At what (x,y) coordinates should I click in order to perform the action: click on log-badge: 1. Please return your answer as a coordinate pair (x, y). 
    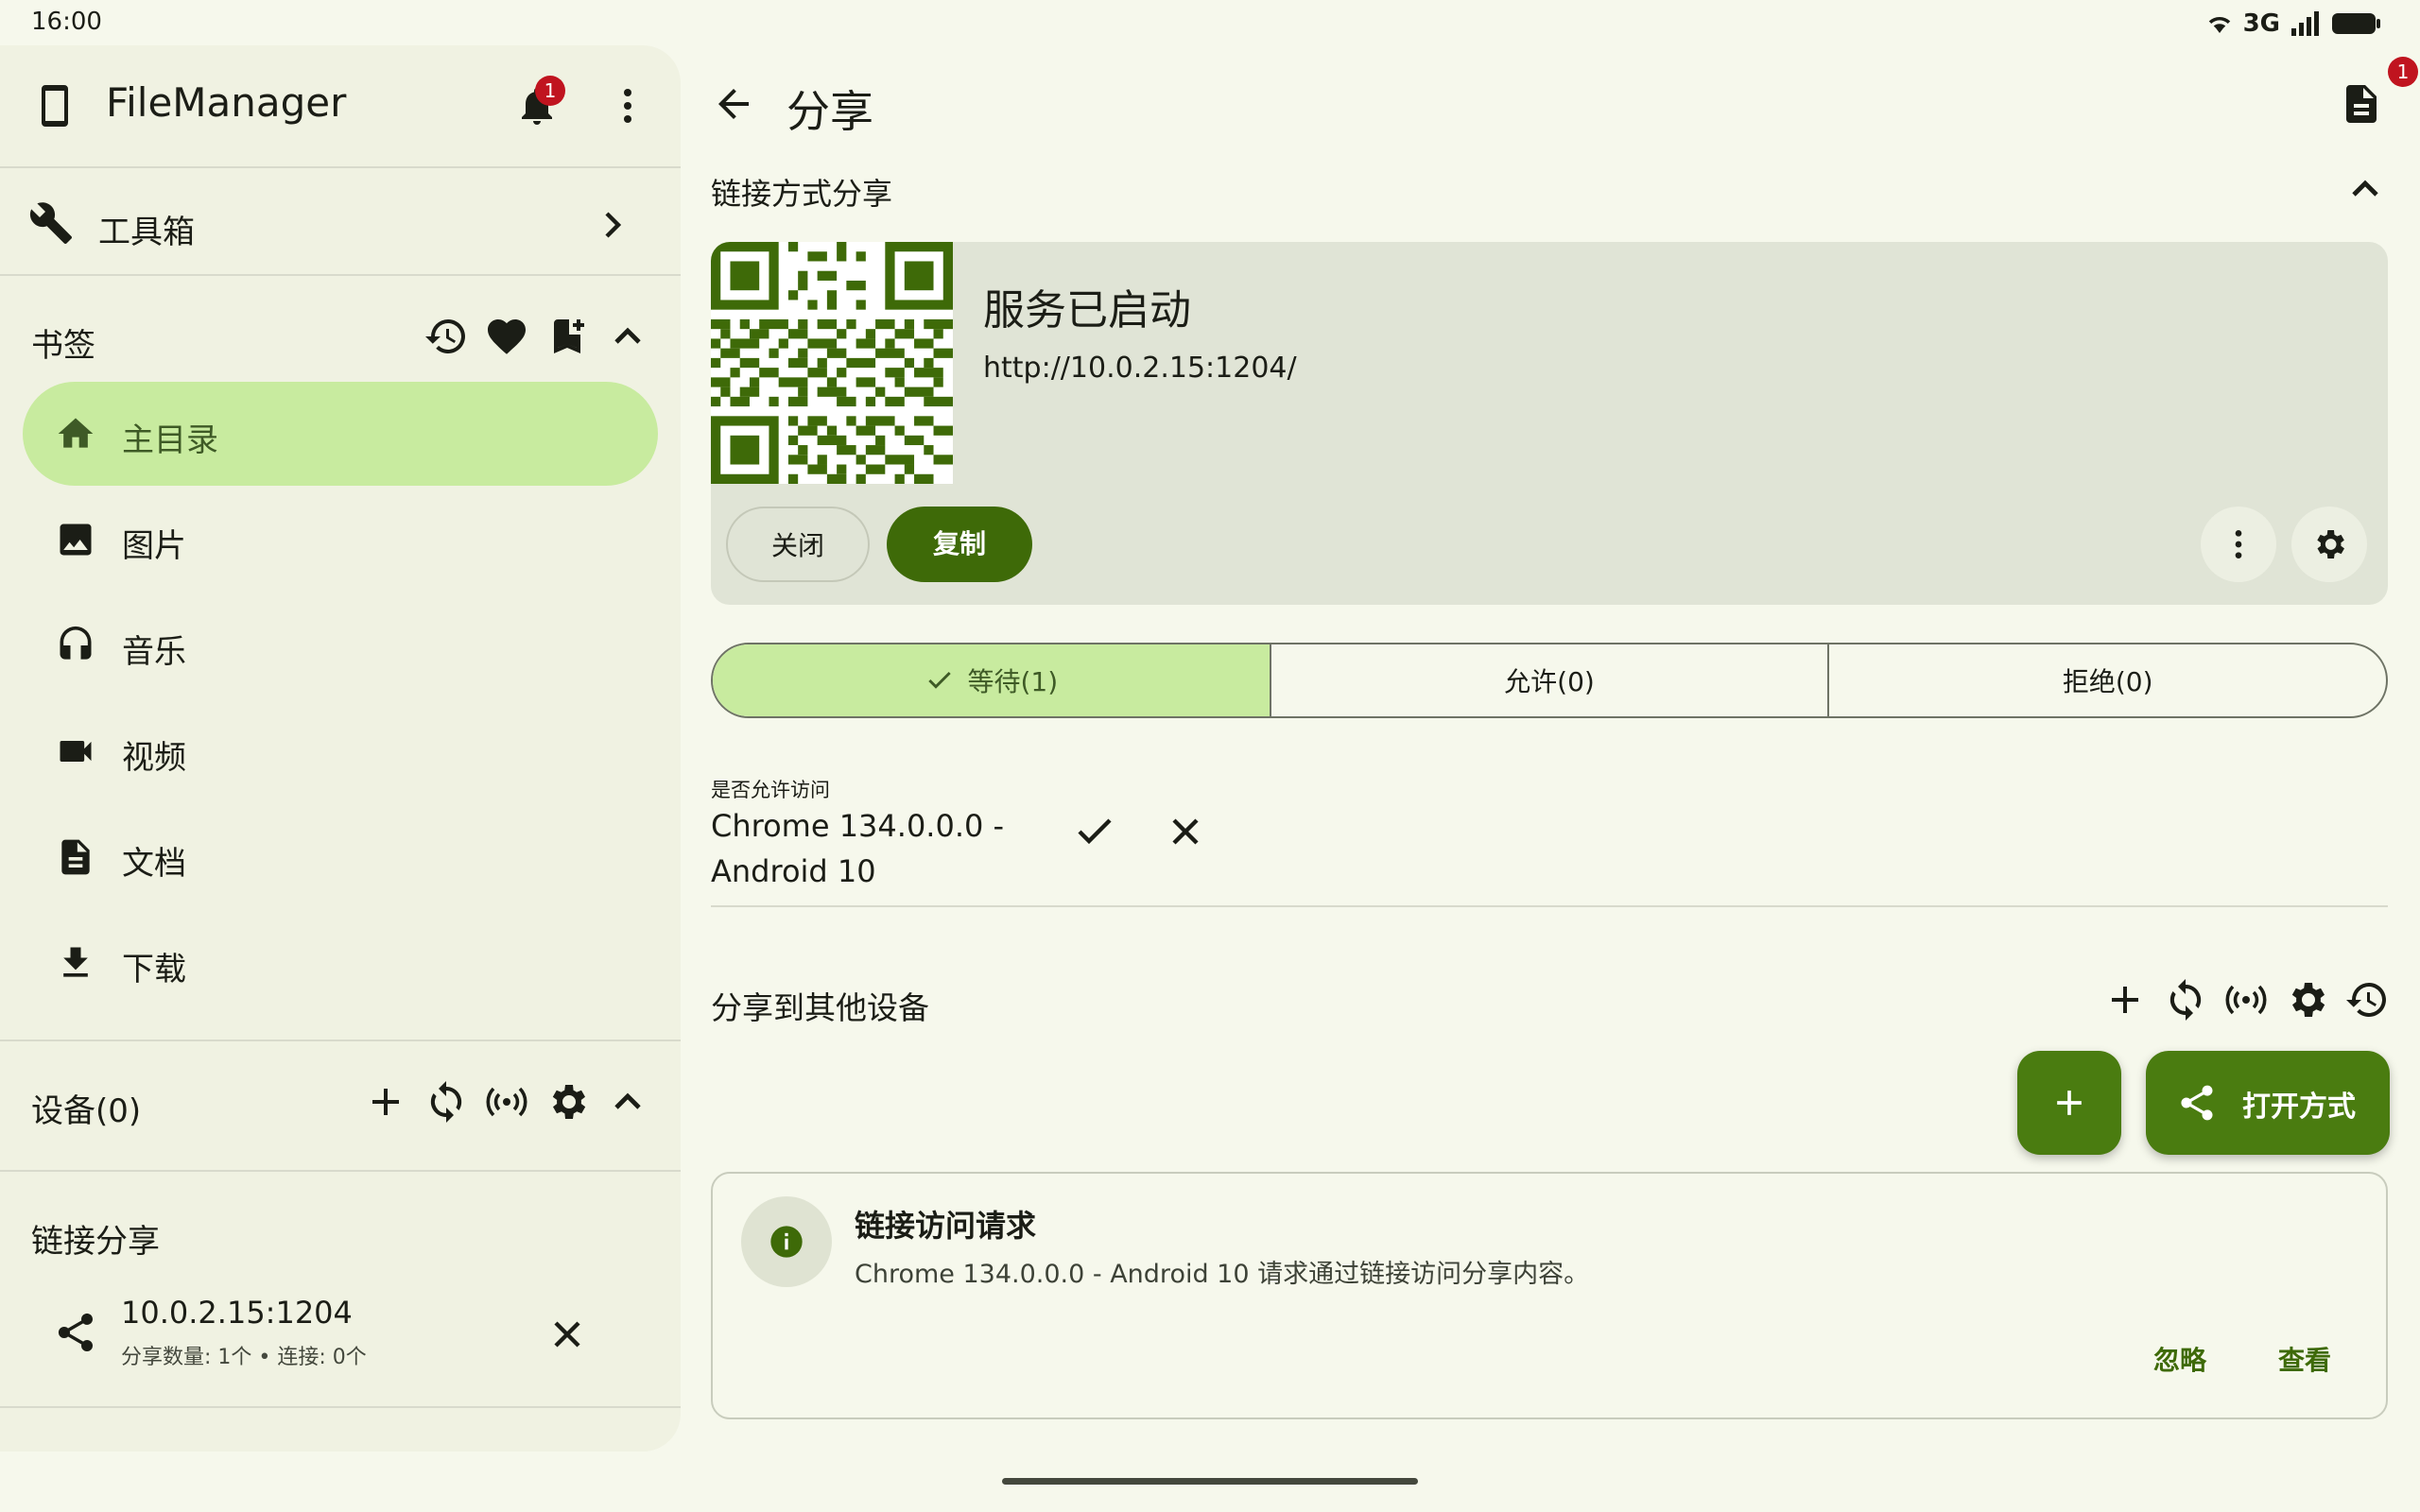
    Looking at the image, I should click on (2403, 72).